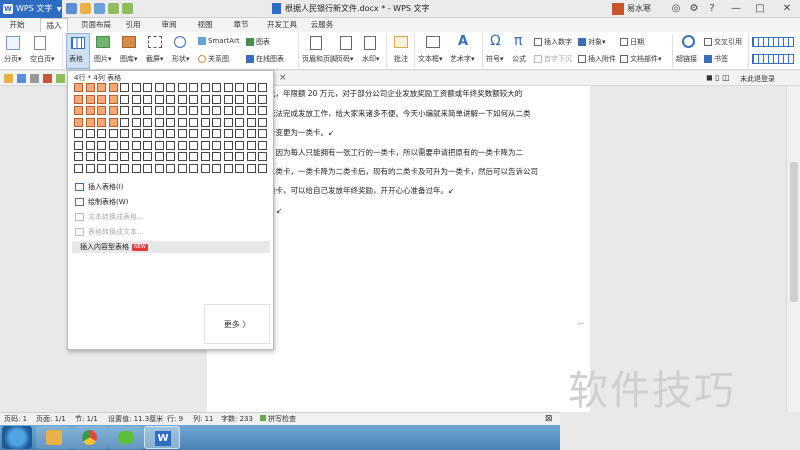 The width and height of the screenshot is (800, 450). I want to click on watermark-icon, so click(370, 43).